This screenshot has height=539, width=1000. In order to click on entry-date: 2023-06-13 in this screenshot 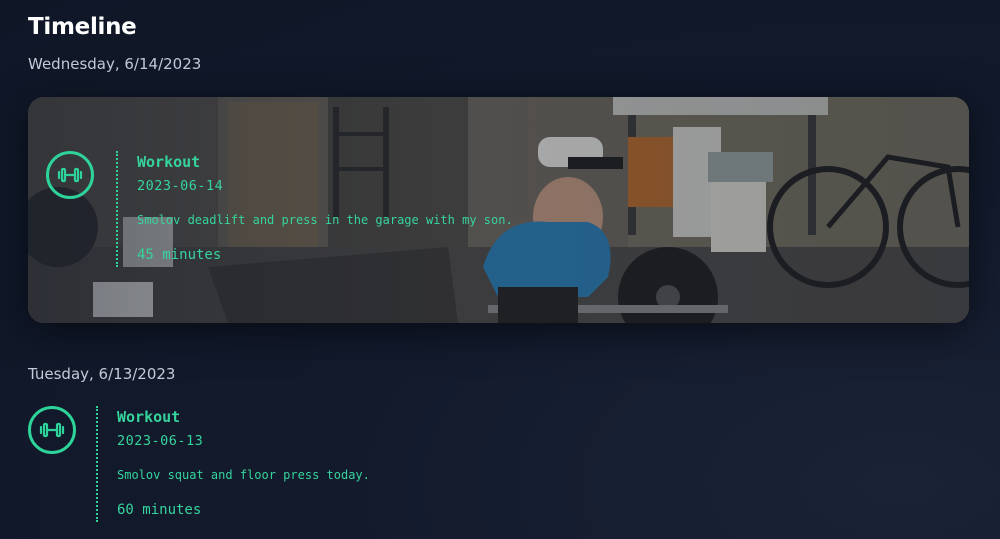, I will do `click(160, 441)`.